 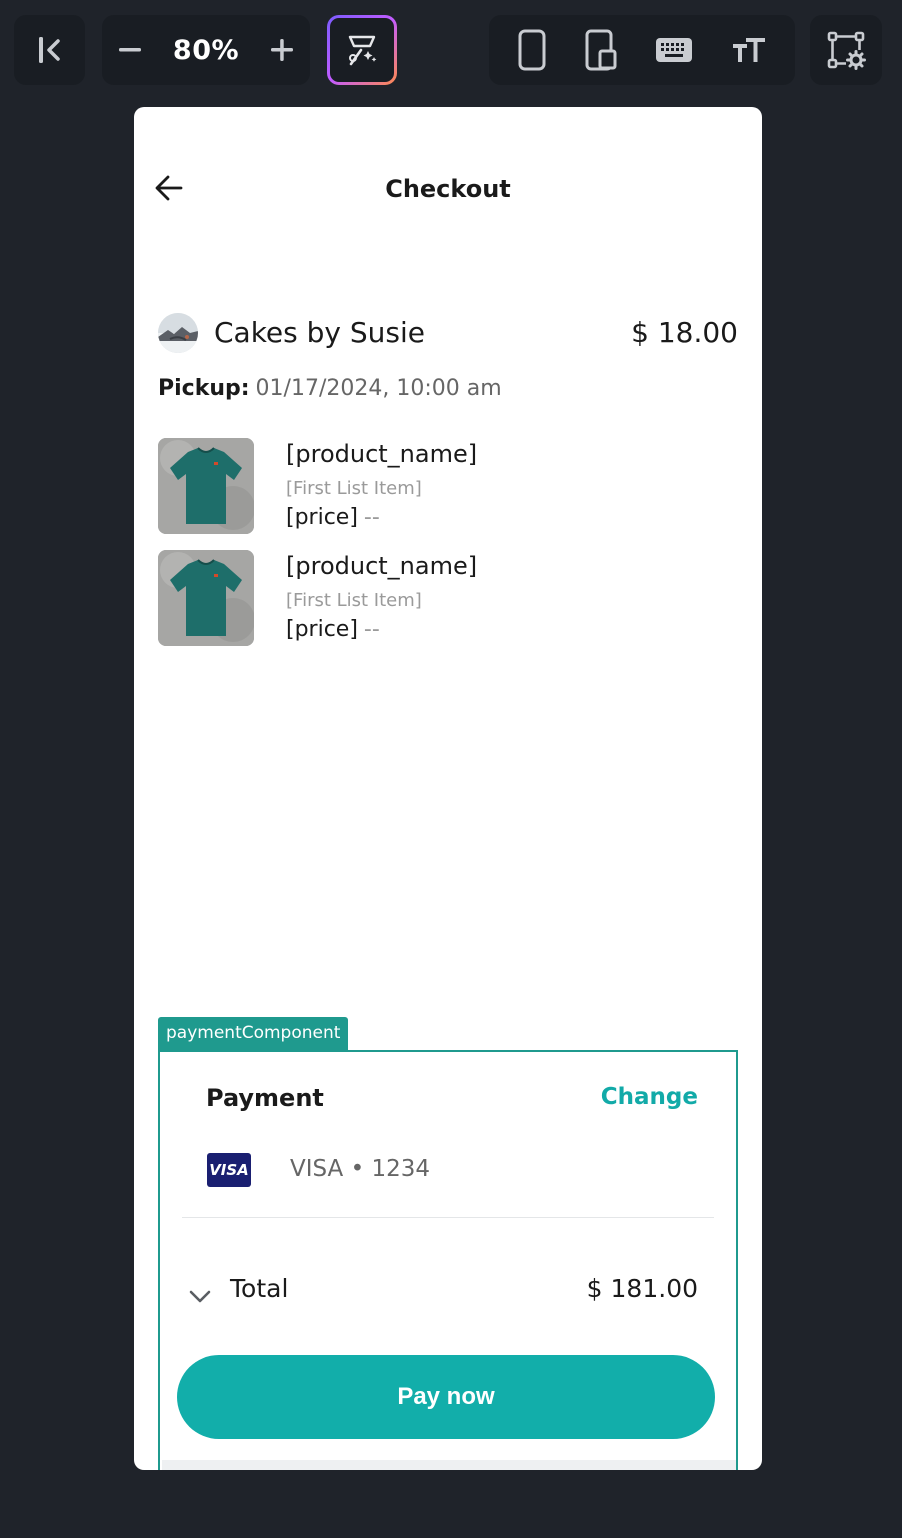 I want to click on pickup-label: Pickup:, so click(x=204, y=388).